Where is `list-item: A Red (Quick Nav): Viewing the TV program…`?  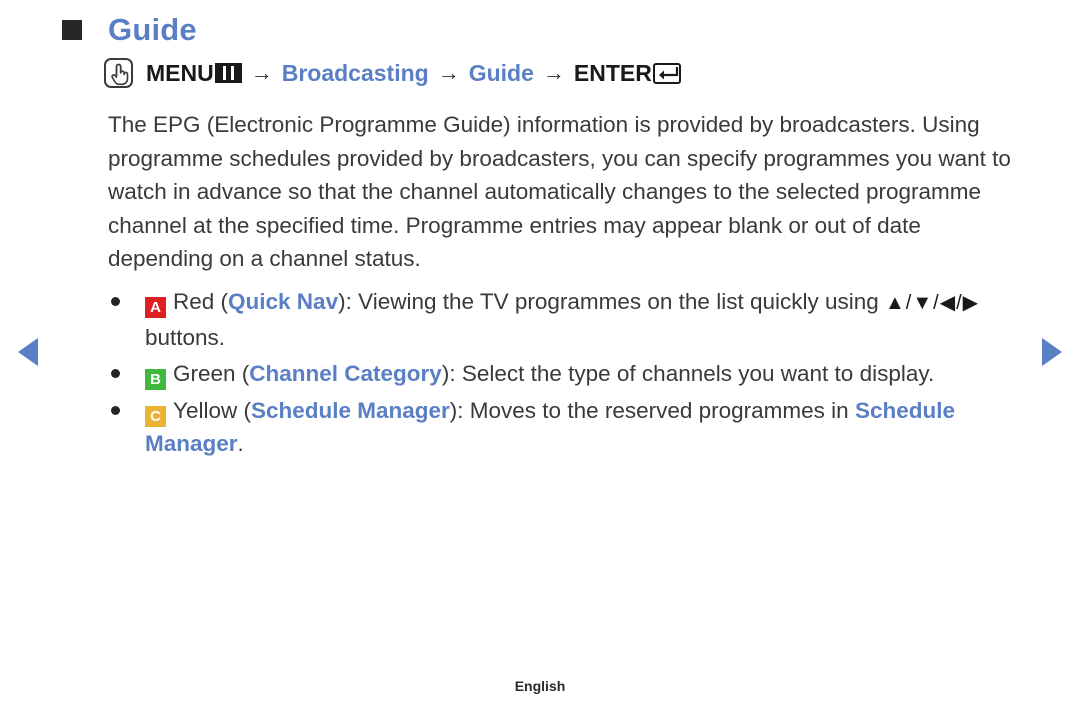
list-item: A Red (Quick Nav): Viewing the TV program… is located at coordinates (573, 319).